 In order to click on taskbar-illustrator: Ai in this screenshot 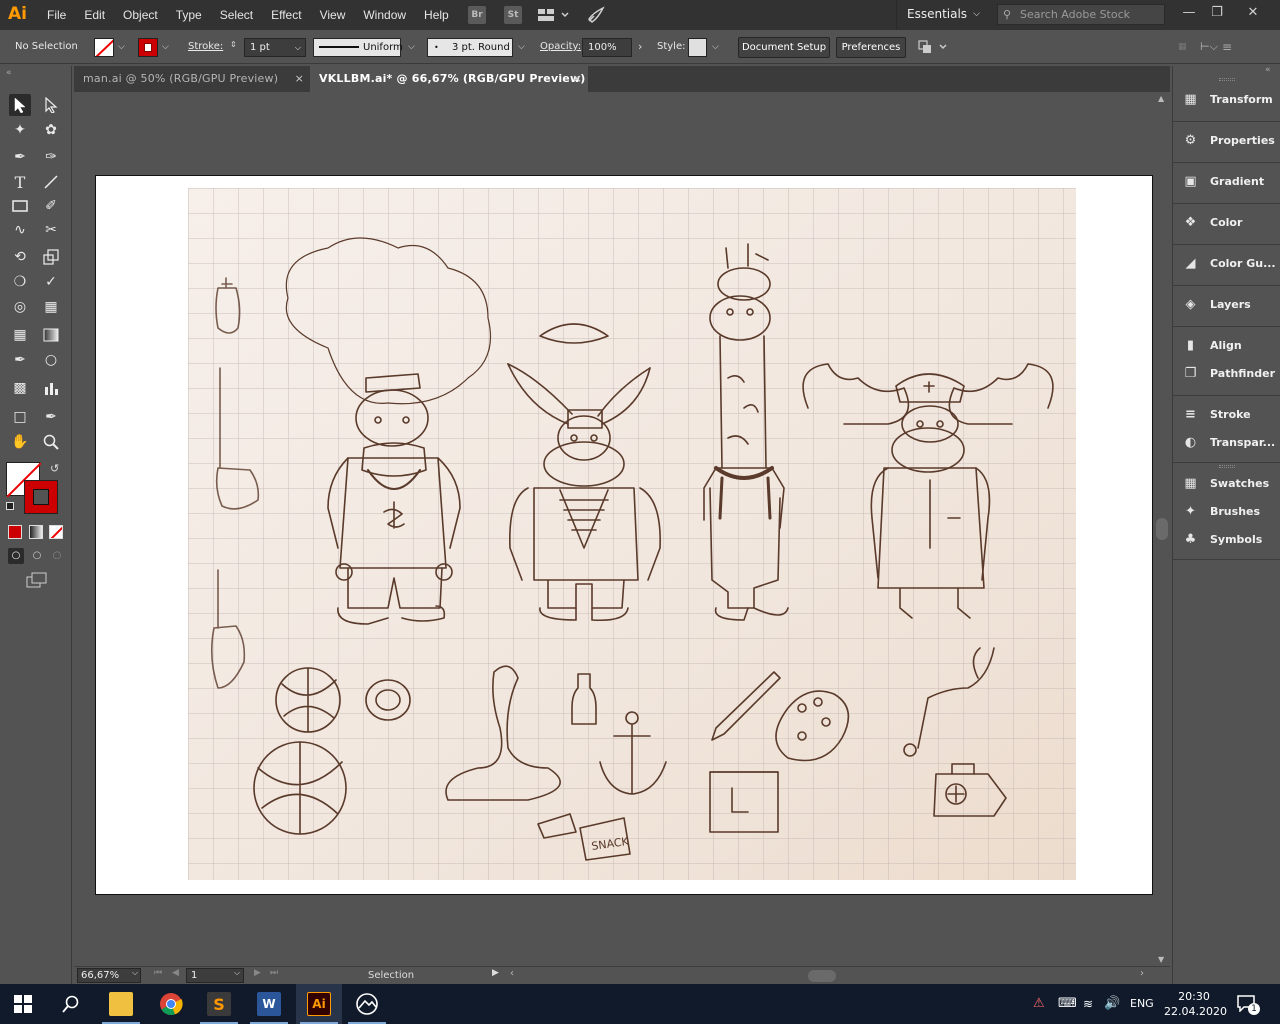, I will do `click(319, 1004)`.